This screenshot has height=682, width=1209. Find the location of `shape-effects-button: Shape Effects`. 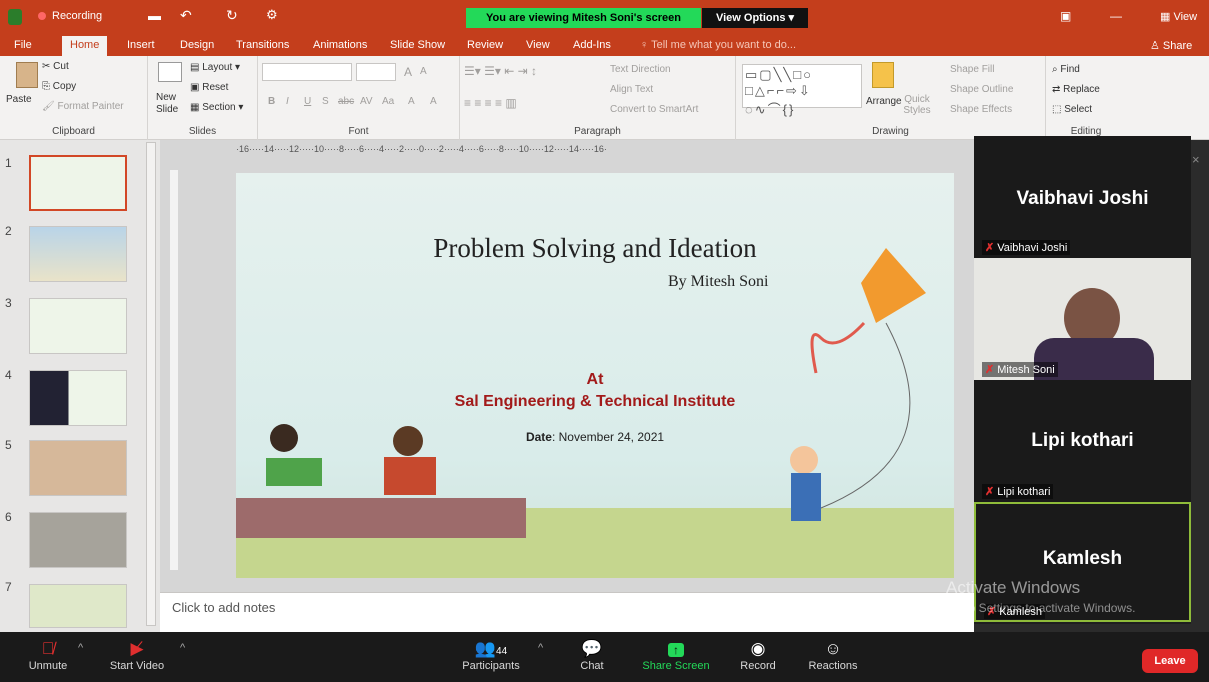

shape-effects-button: Shape Effects is located at coordinates (981, 109).